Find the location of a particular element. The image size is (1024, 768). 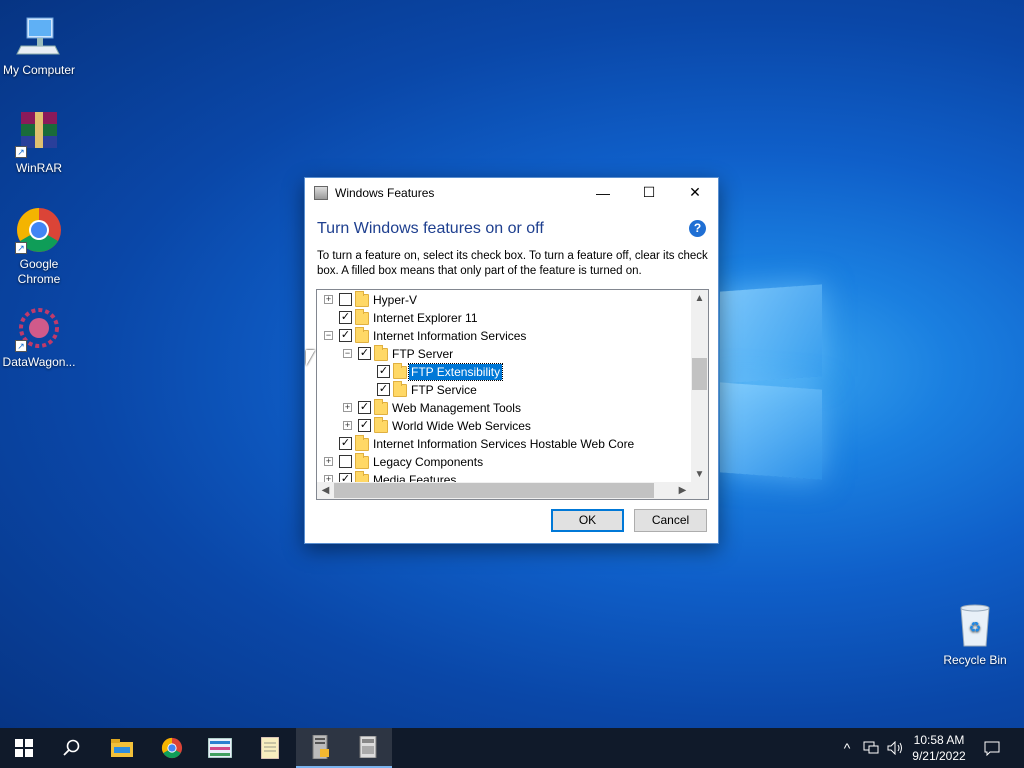

horizontal-scroll-thumb is located at coordinates (494, 490).